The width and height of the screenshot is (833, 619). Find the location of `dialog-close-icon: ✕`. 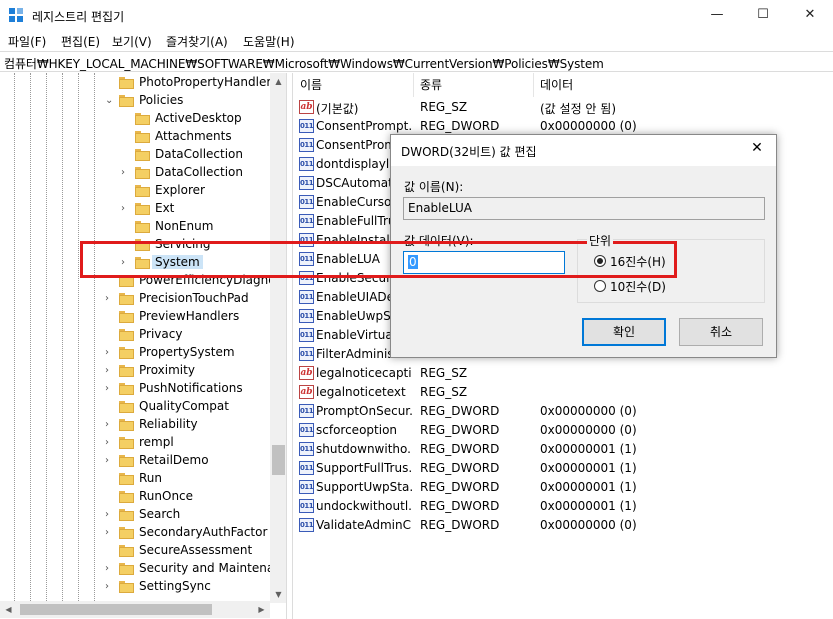

dialog-close-icon: ✕ is located at coordinates (757, 148).